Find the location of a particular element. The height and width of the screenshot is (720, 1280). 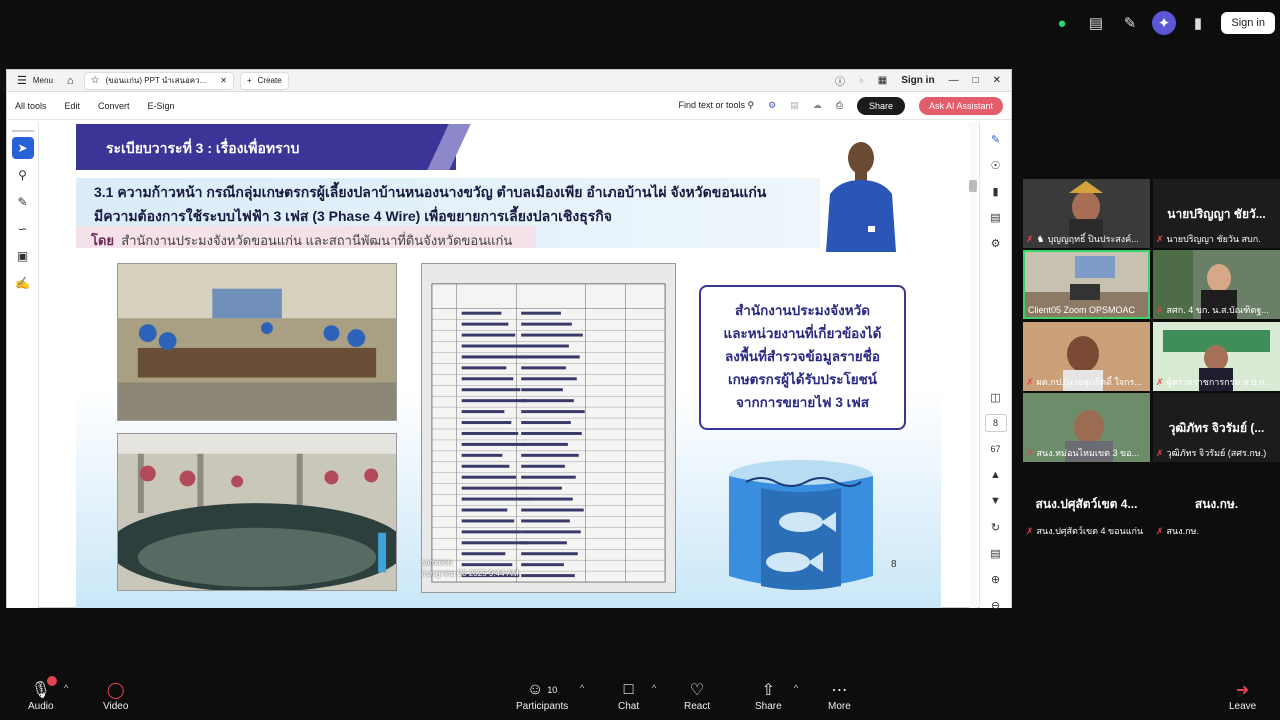

pages-icon: ▤ is located at coordinates (996, 217).